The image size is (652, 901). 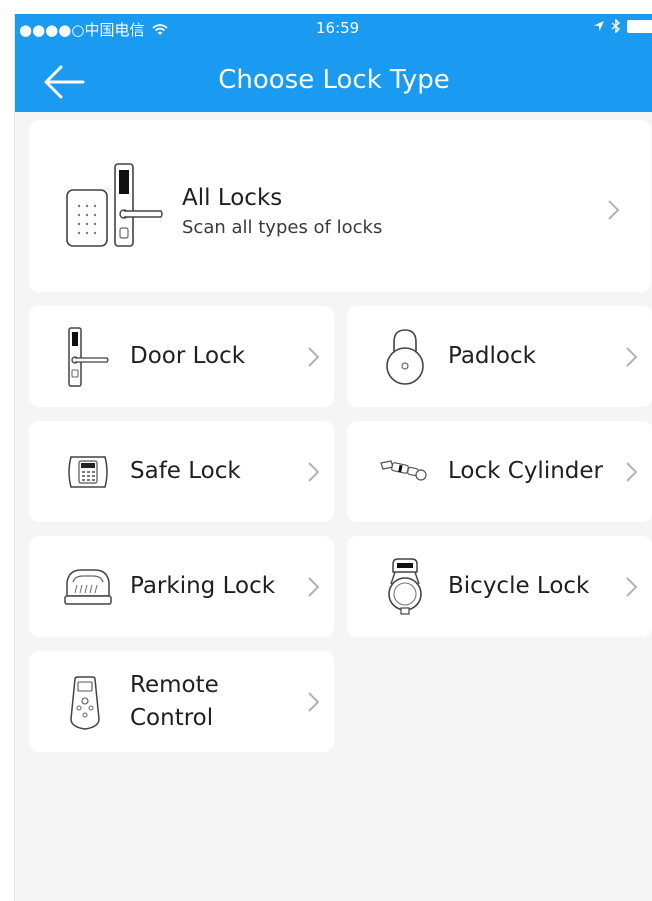 I want to click on bluetooth-icon, so click(x=616, y=26).